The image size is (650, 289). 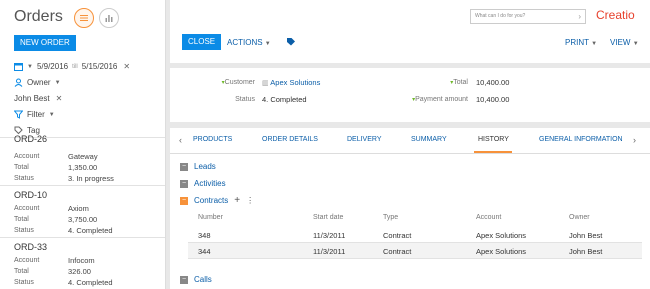 I want to click on funnel-icon, so click(x=18, y=114).